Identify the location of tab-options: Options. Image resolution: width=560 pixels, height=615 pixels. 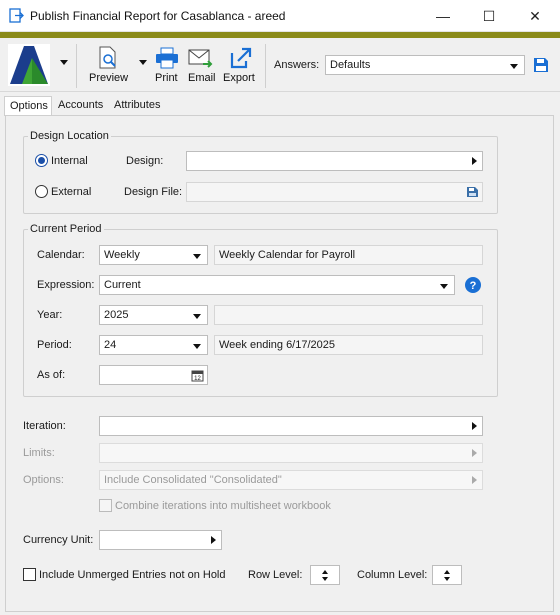
(28, 106).